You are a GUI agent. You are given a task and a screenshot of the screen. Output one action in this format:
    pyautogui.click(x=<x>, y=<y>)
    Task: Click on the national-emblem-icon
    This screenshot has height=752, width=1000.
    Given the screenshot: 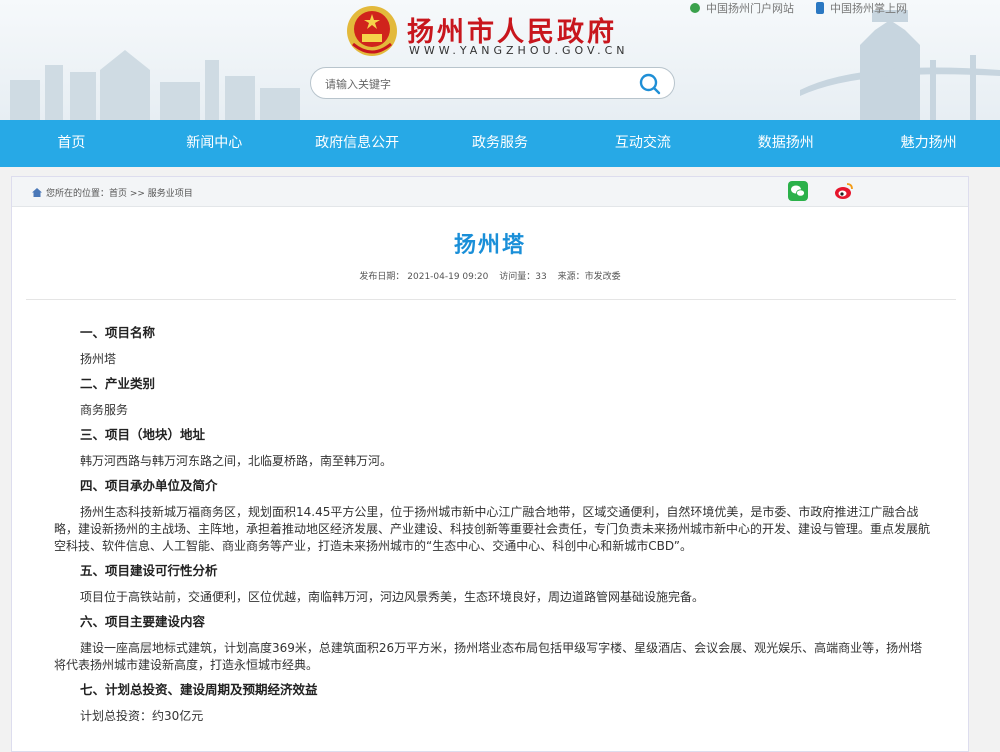 What is the action you would take?
    pyautogui.click(x=372, y=31)
    